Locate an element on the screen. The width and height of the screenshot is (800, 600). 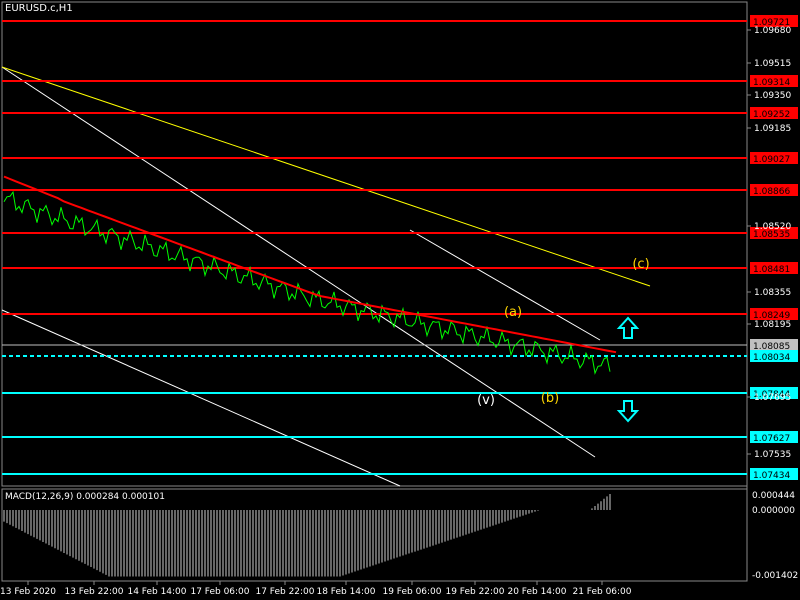
level-price-label: 1.08866 is located at coordinates (771, 192).